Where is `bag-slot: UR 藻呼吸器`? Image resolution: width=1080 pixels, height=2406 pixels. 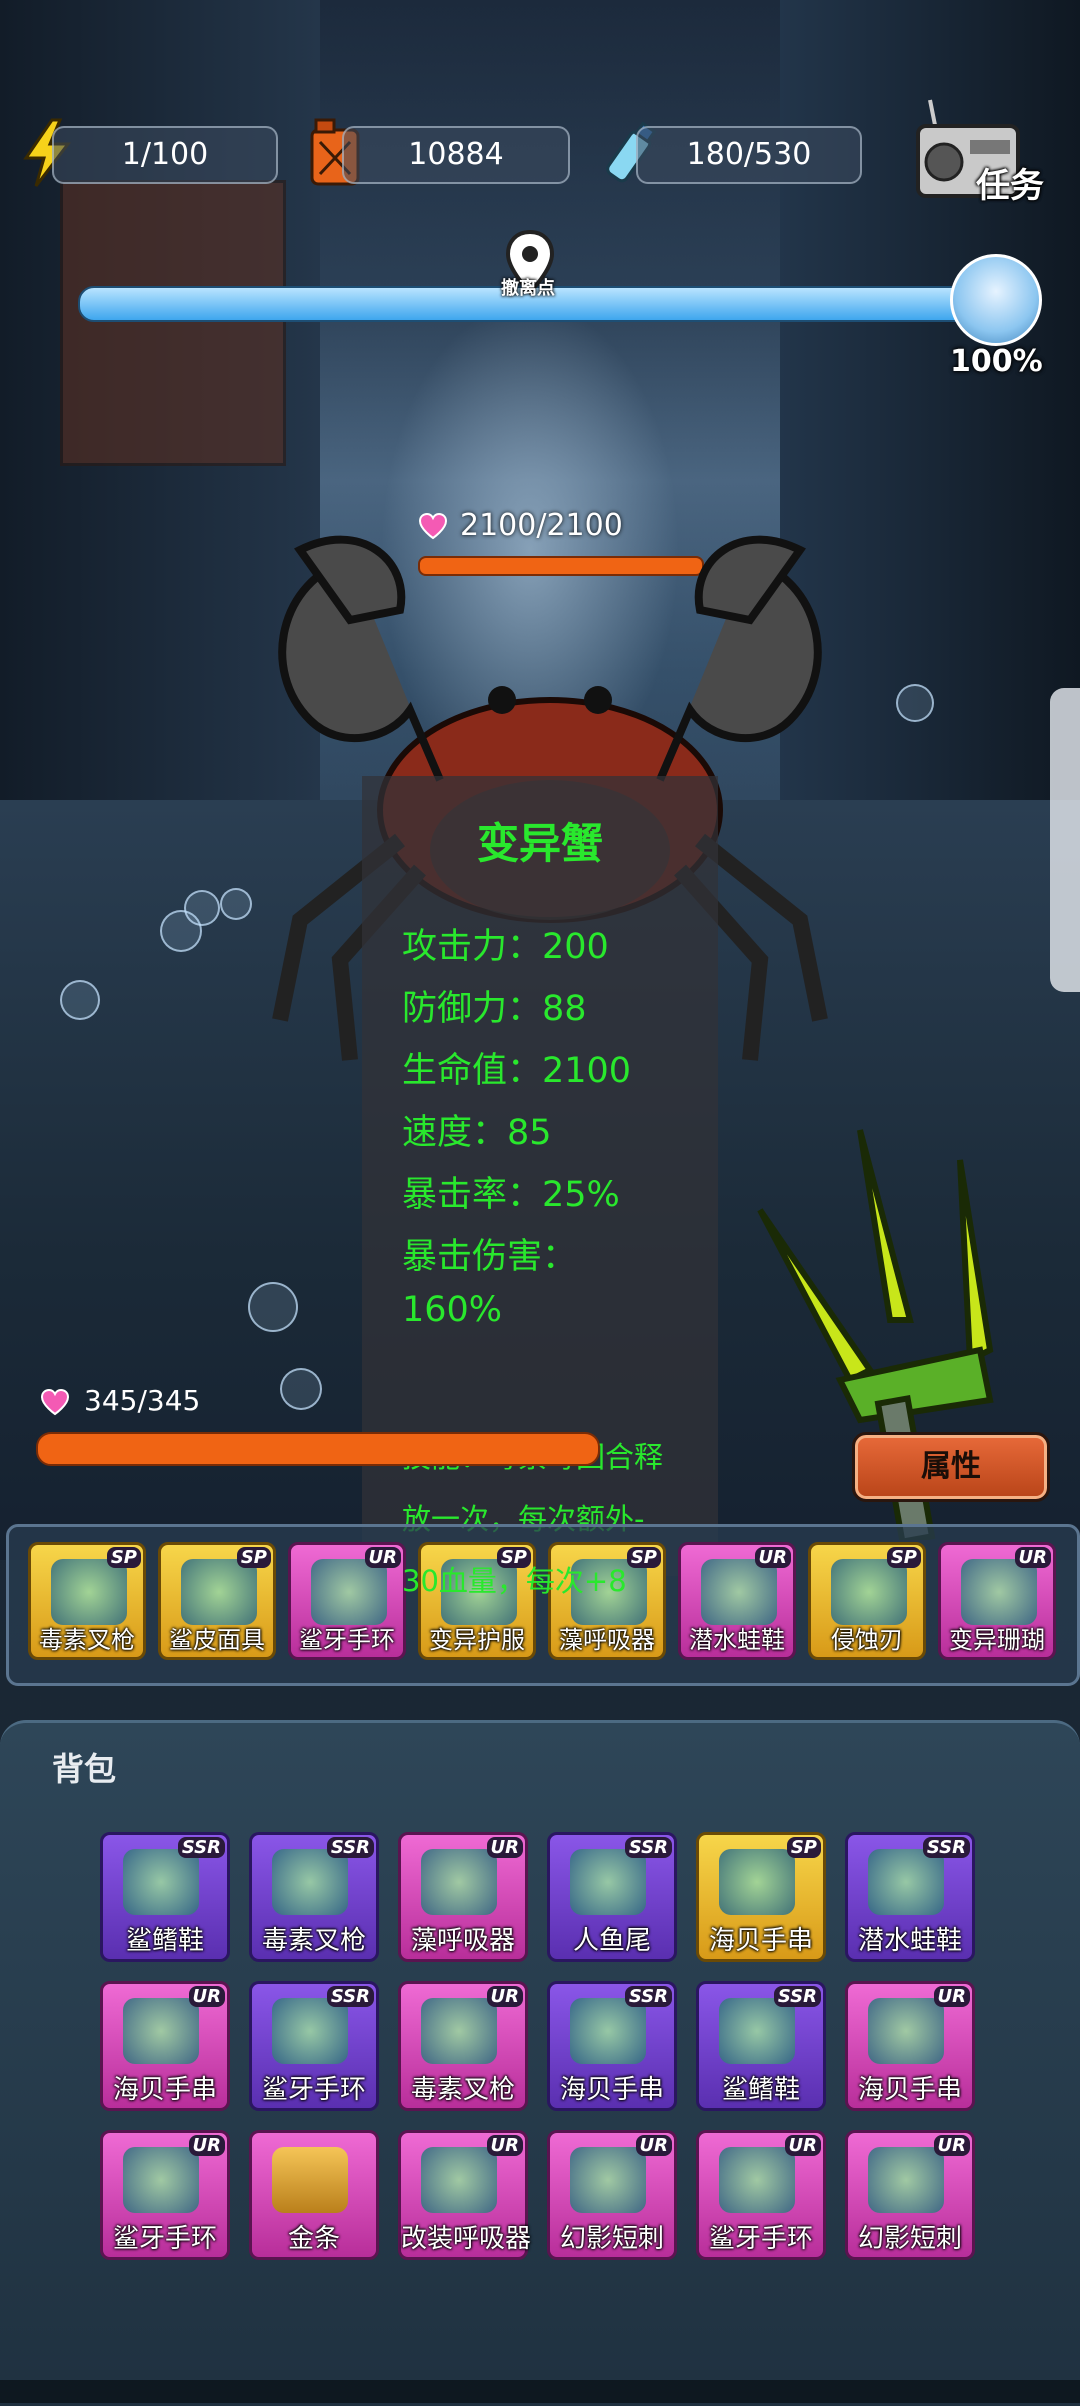 bag-slot: UR 藻呼吸器 is located at coordinates (463, 1897).